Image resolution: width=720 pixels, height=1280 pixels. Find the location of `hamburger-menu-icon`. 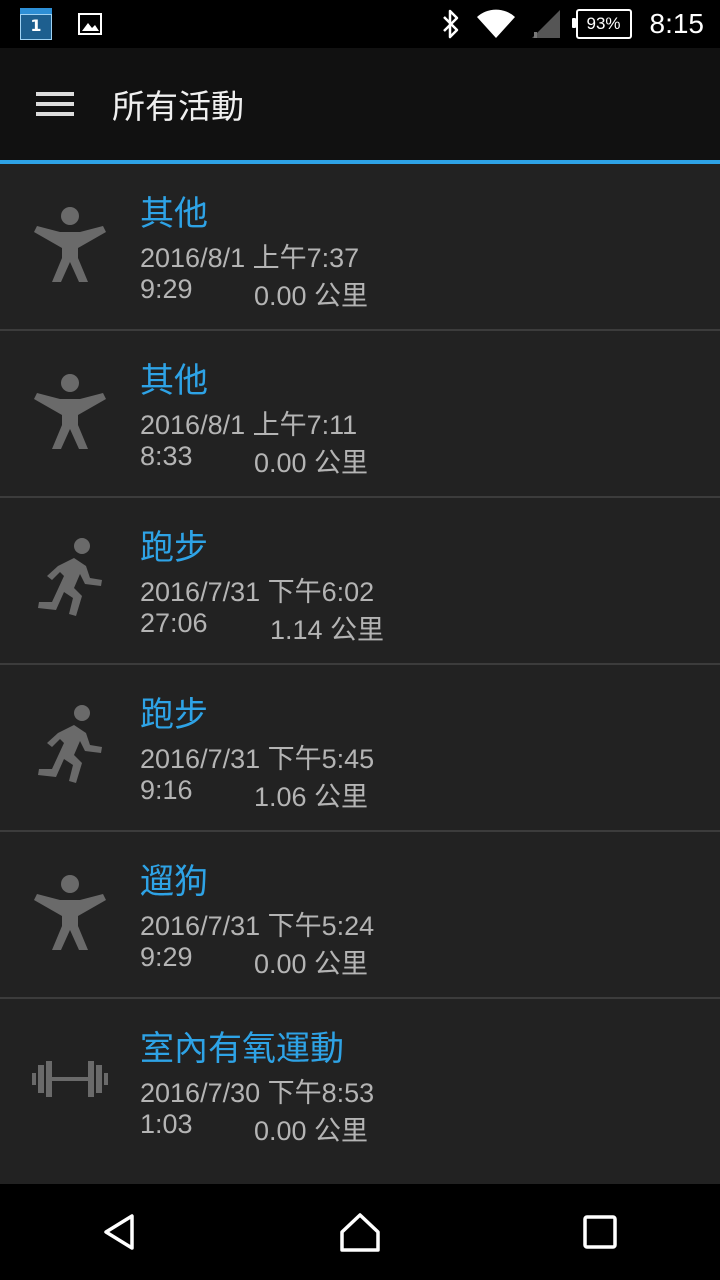

hamburger-menu-icon is located at coordinates (56, 104).